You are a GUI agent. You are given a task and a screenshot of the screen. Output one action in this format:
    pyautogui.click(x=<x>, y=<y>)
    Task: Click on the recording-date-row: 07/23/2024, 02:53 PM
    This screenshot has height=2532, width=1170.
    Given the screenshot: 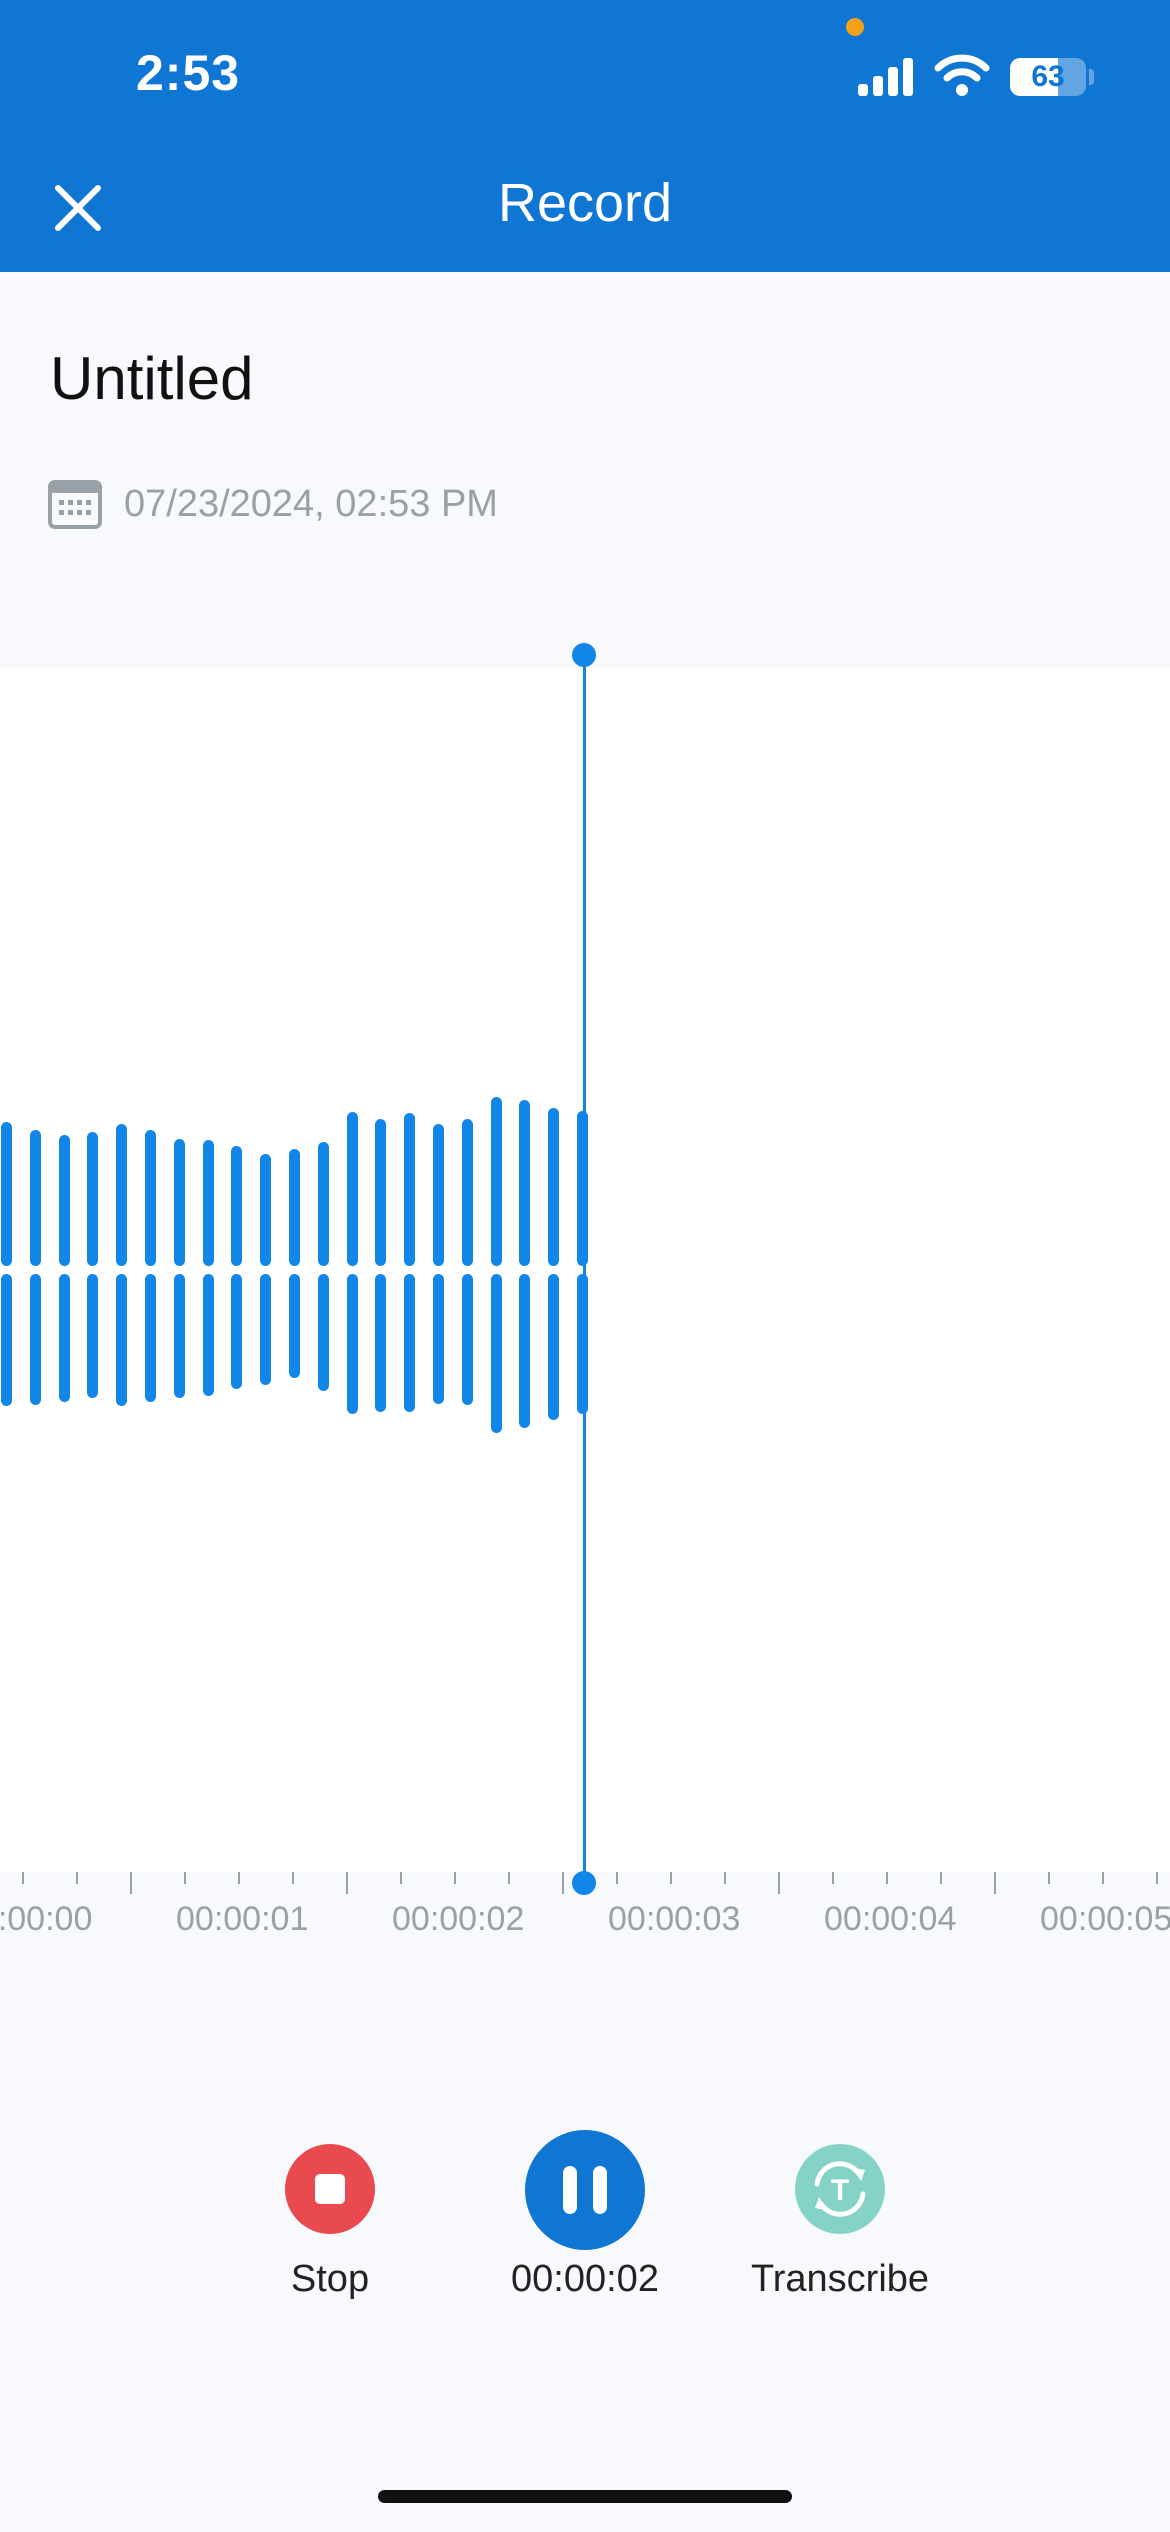 What is the action you would take?
    pyautogui.click(x=273, y=504)
    